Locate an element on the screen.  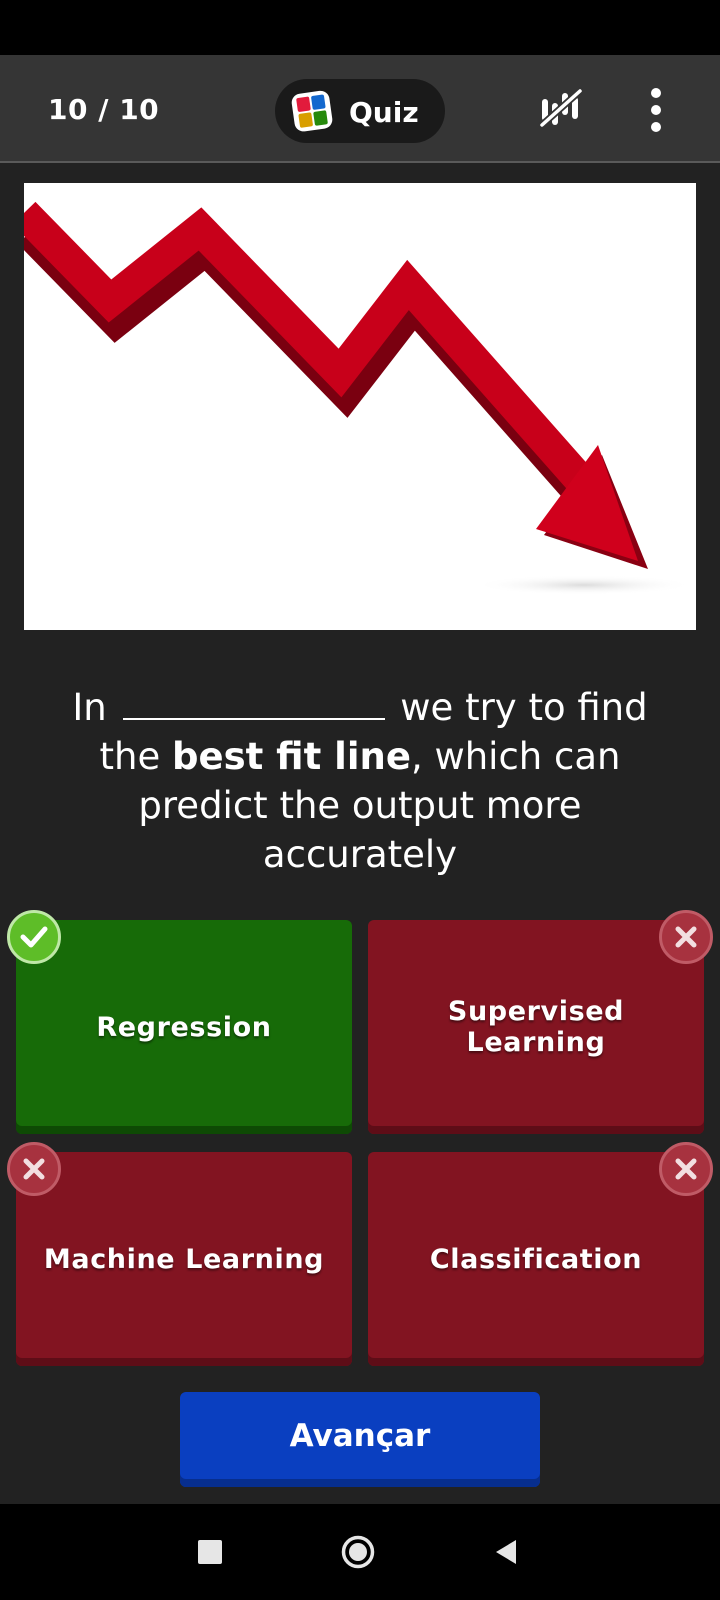
top-bar: 10 / 10 Quiz is located at coordinates (360, 109).